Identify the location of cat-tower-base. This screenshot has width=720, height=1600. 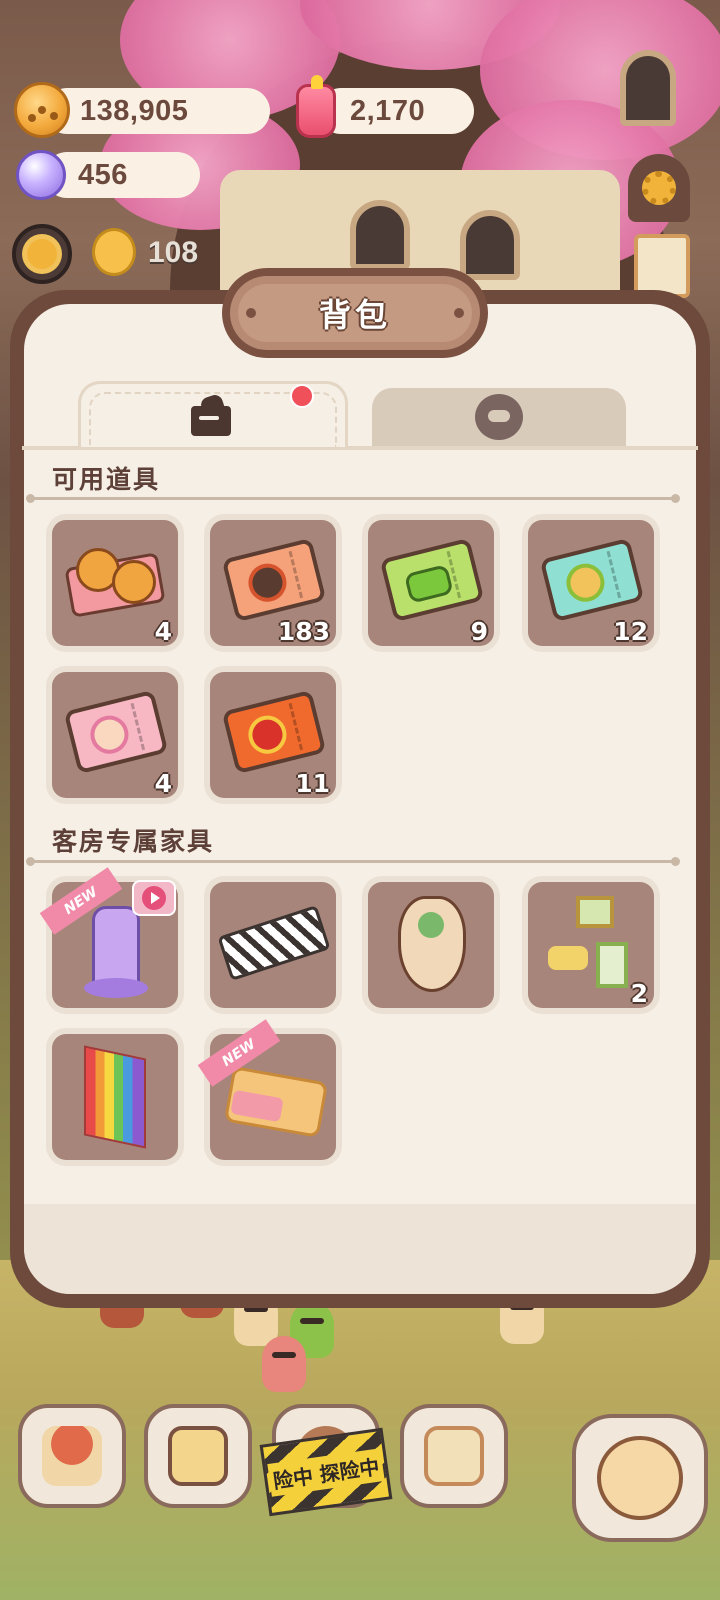
(116, 988).